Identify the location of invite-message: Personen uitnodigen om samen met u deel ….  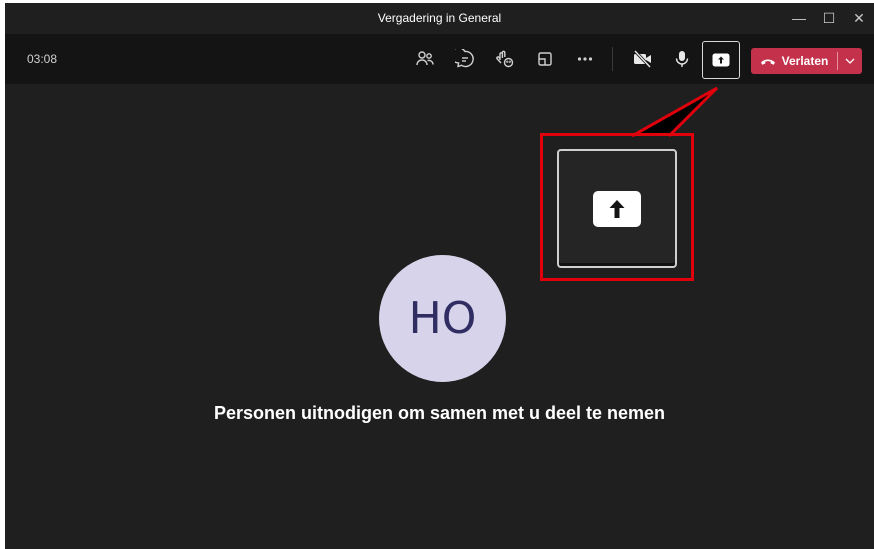
(439, 413).